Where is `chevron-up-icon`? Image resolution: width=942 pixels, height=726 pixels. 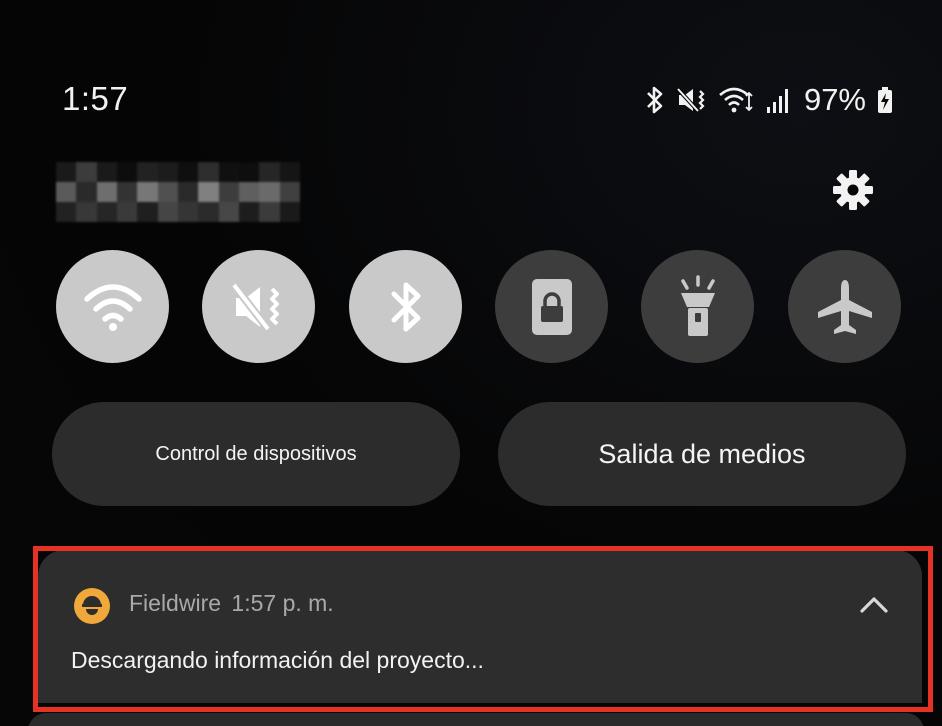
chevron-up-icon is located at coordinates (874, 605).